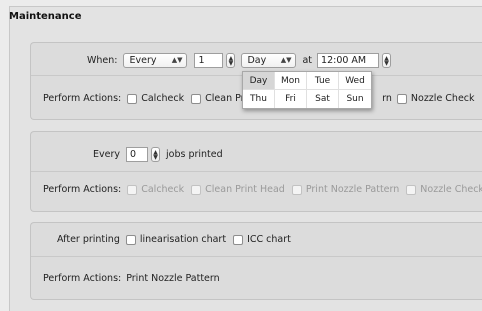 The width and height of the screenshot is (482, 311). I want to click on interval-value: 1, so click(201, 60).